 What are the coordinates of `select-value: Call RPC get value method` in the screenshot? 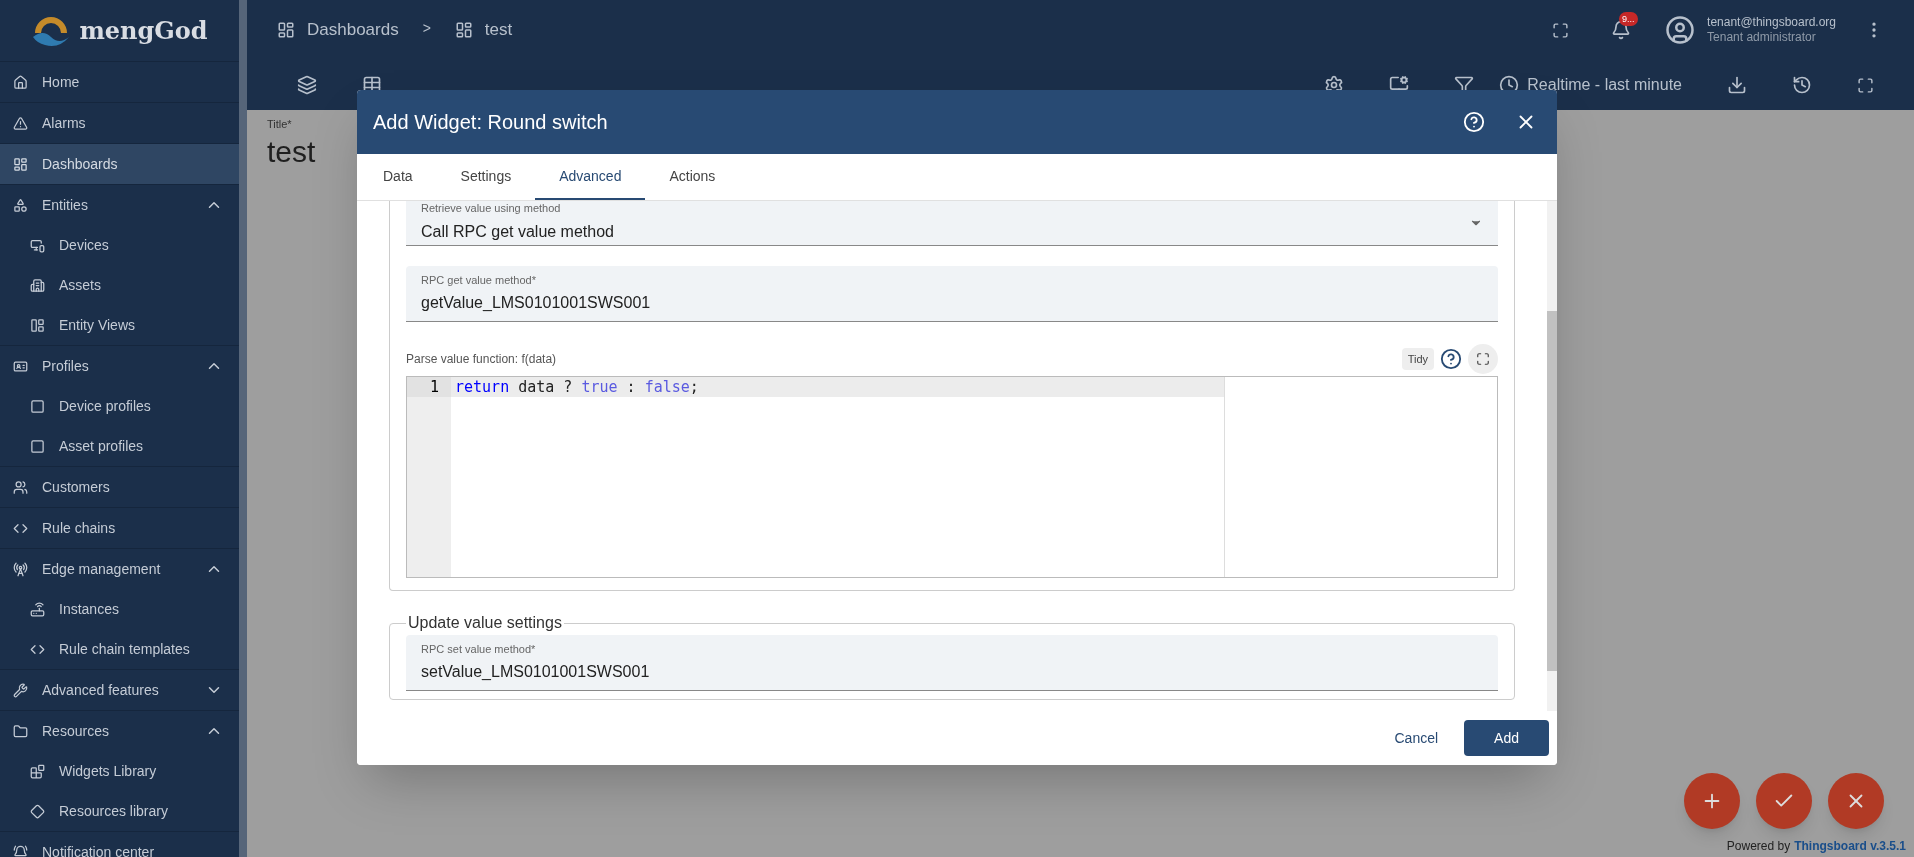 It's located at (518, 231).